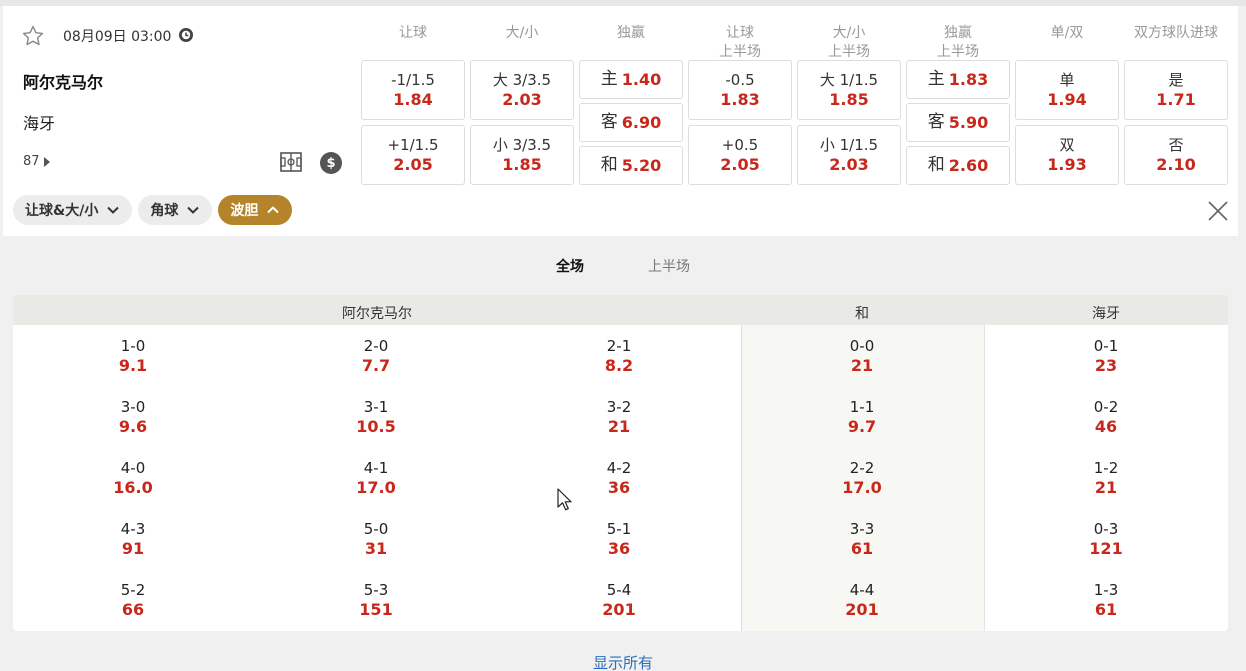 The height and width of the screenshot is (671, 1246). I want to click on odds-button-moneyline-0: 主 1.40, so click(631, 79).